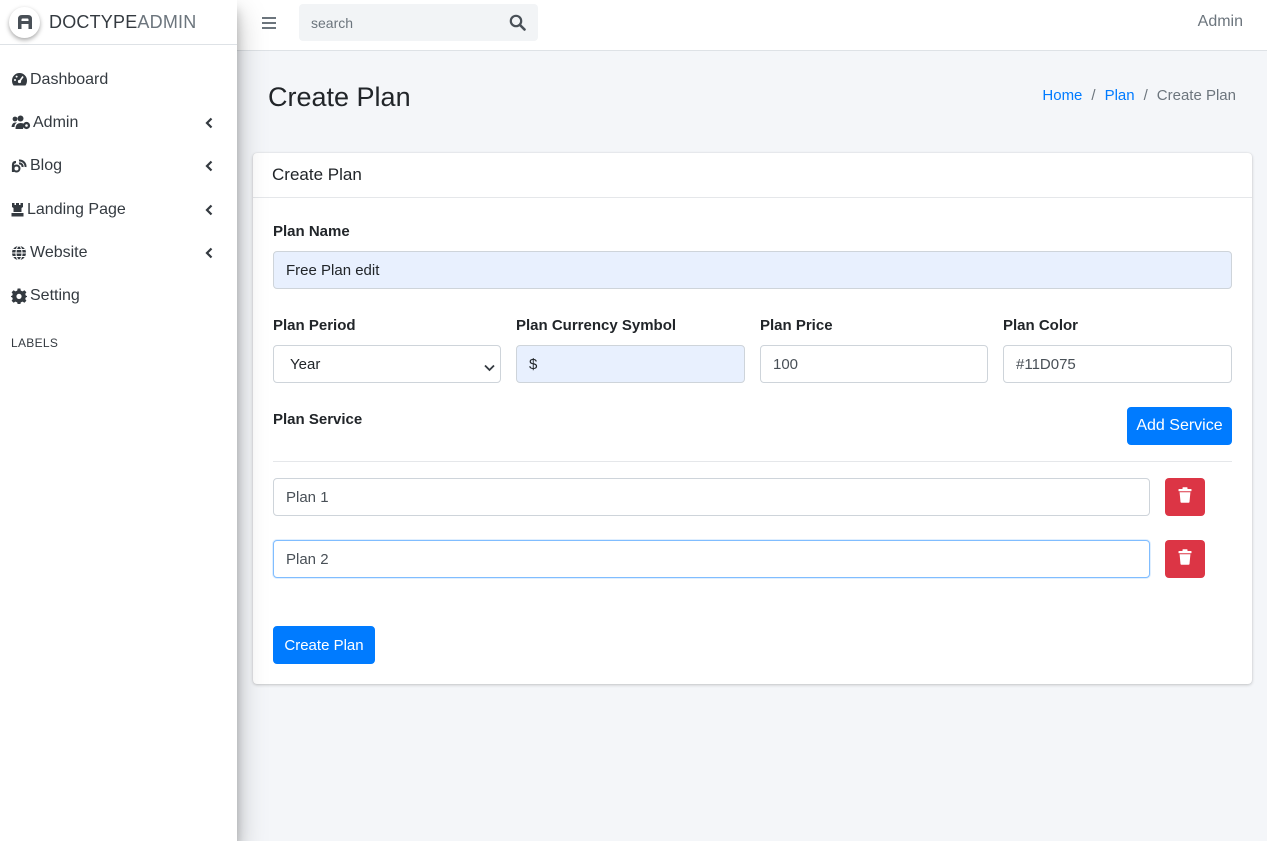  What do you see at coordinates (1062, 95) in the screenshot?
I see `breadcrumb-home-link: Home` at bounding box center [1062, 95].